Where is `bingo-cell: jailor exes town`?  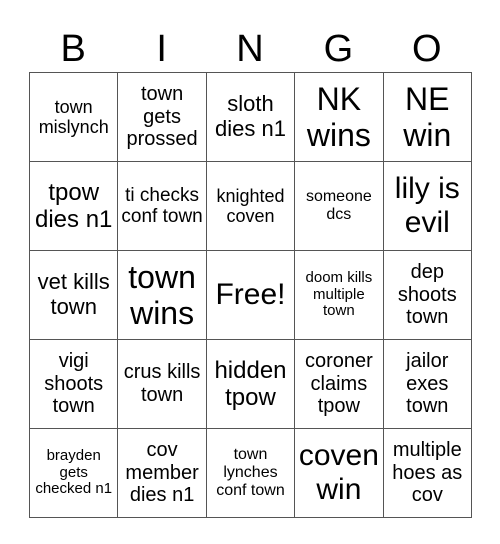
bingo-cell: jailor exes town is located at coordinates (427, 384).